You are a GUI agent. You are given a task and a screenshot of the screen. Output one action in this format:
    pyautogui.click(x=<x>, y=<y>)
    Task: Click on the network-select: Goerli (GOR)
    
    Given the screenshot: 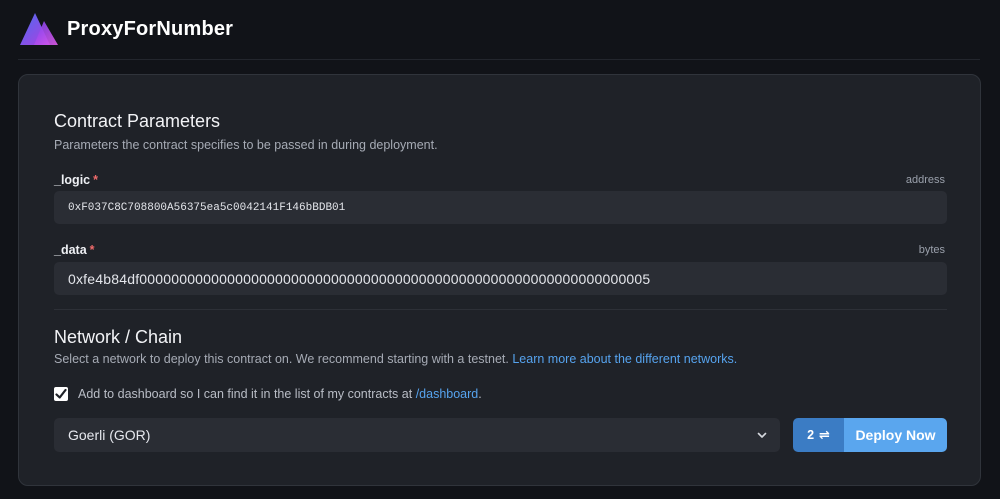 What is the action you would take?
    pyautogui.click(x=417, y=435)
    